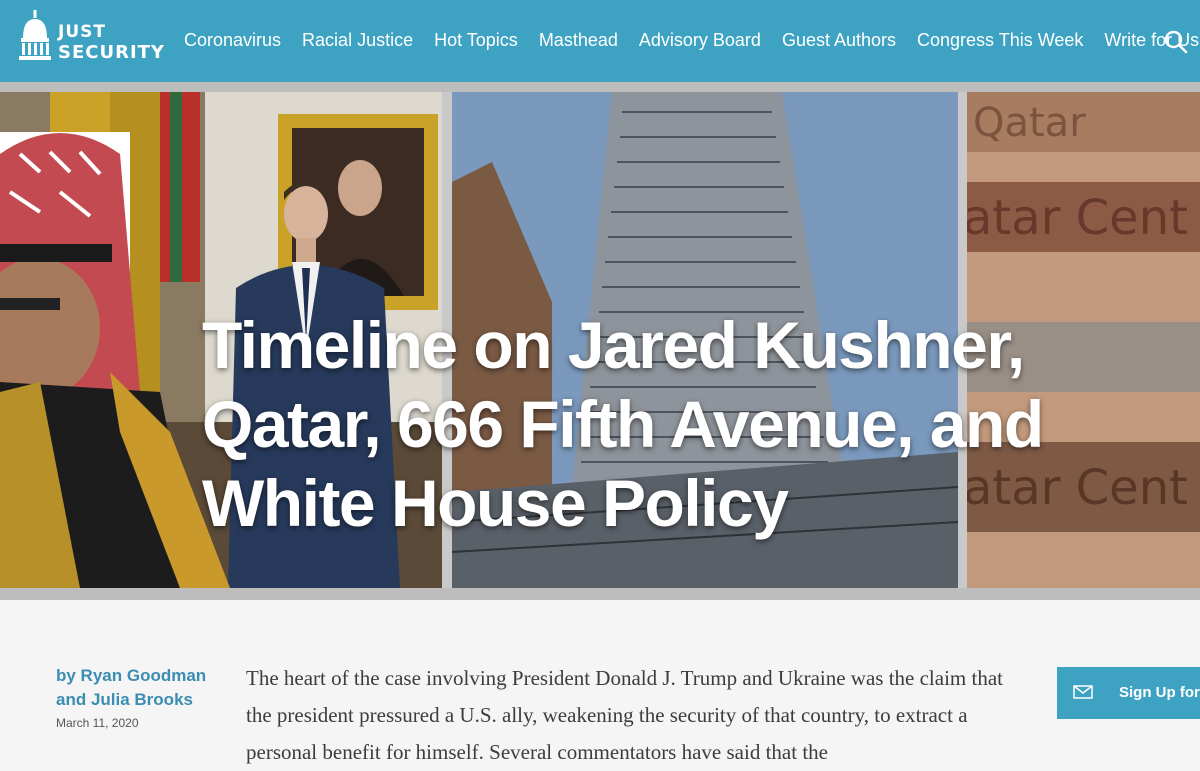  What do you see at coordinates (476, 40) in the screenshot?
I see `nav-item-hot-topics: Hot Topics` at bounding box center [476, 40].